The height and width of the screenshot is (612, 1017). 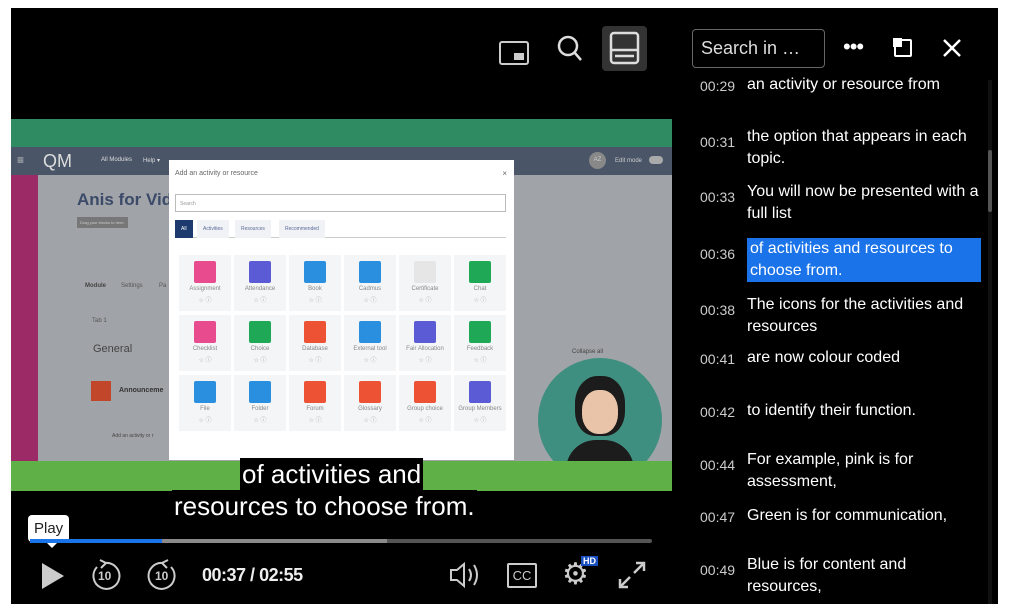 I want to click on activity-label: Certificate, so click(x=425, y=289).